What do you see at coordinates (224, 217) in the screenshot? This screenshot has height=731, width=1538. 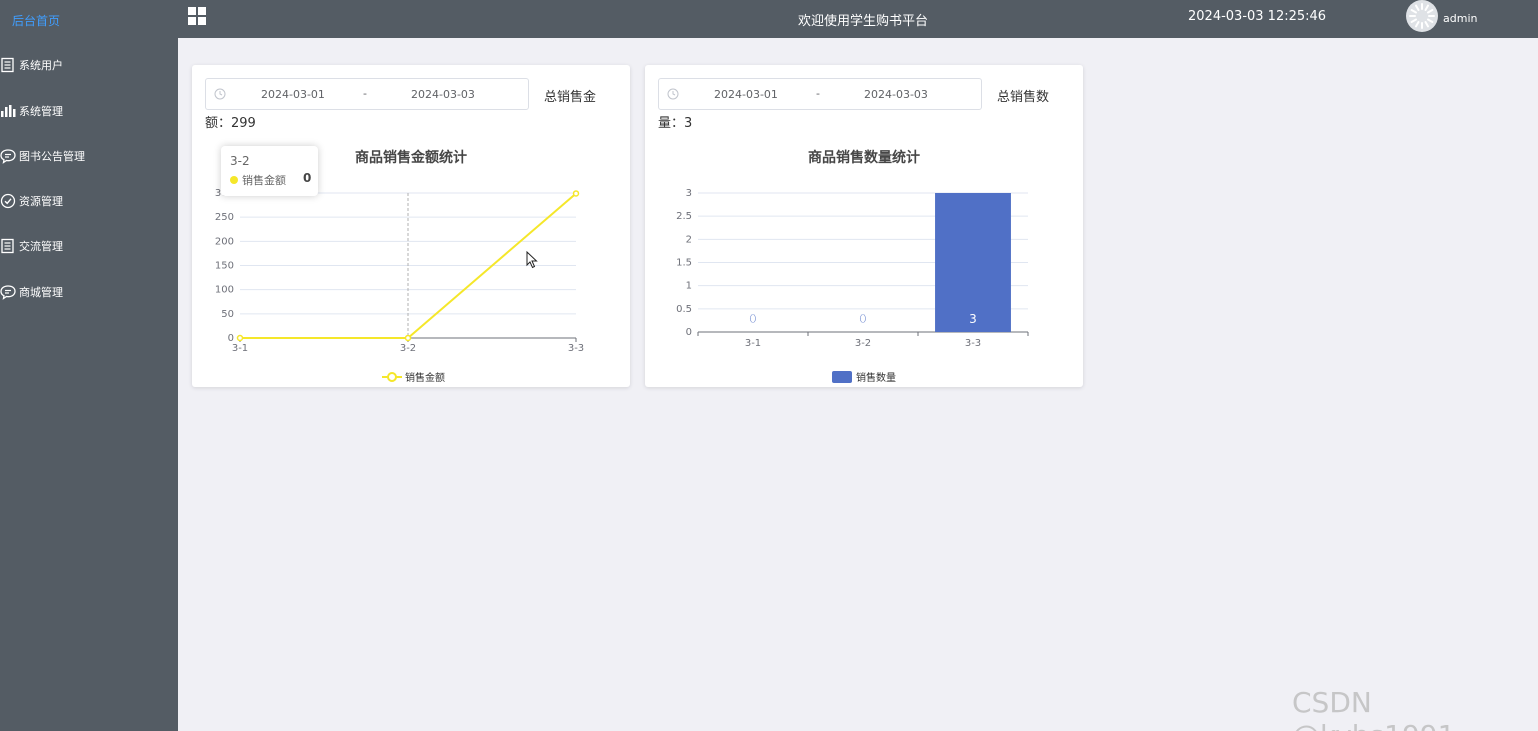 I see `y-tick-label: 250` at bounding box center [224, 217].